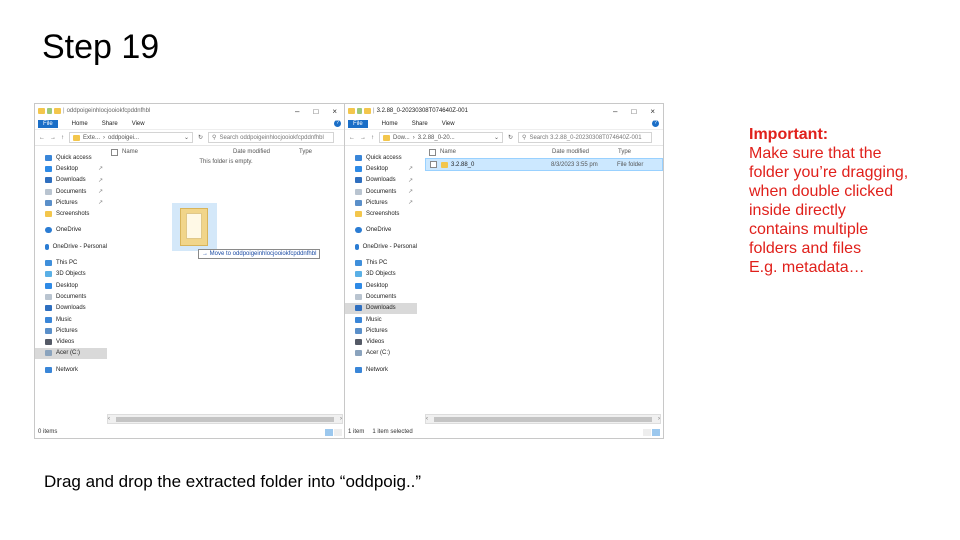 This screenshot has width=960, height=540. I want to click on row-checkbox, so click(433, 164).